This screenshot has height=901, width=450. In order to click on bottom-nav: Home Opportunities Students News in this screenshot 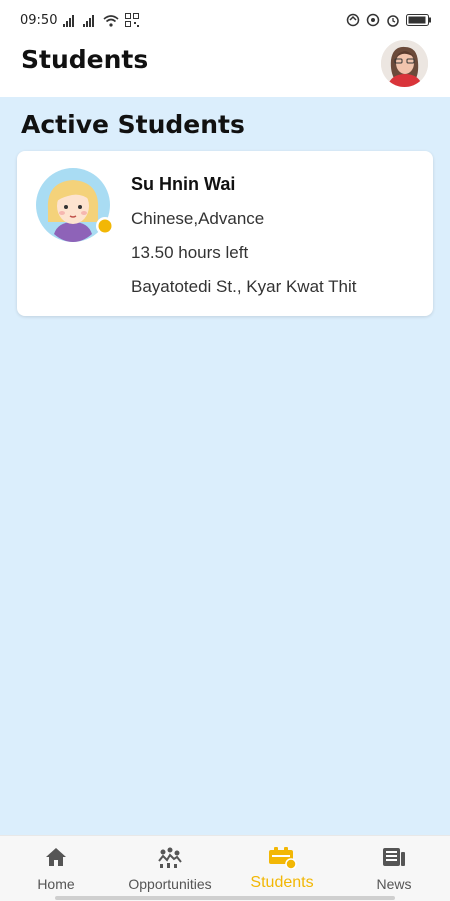, I will do `click(225, 868)`.